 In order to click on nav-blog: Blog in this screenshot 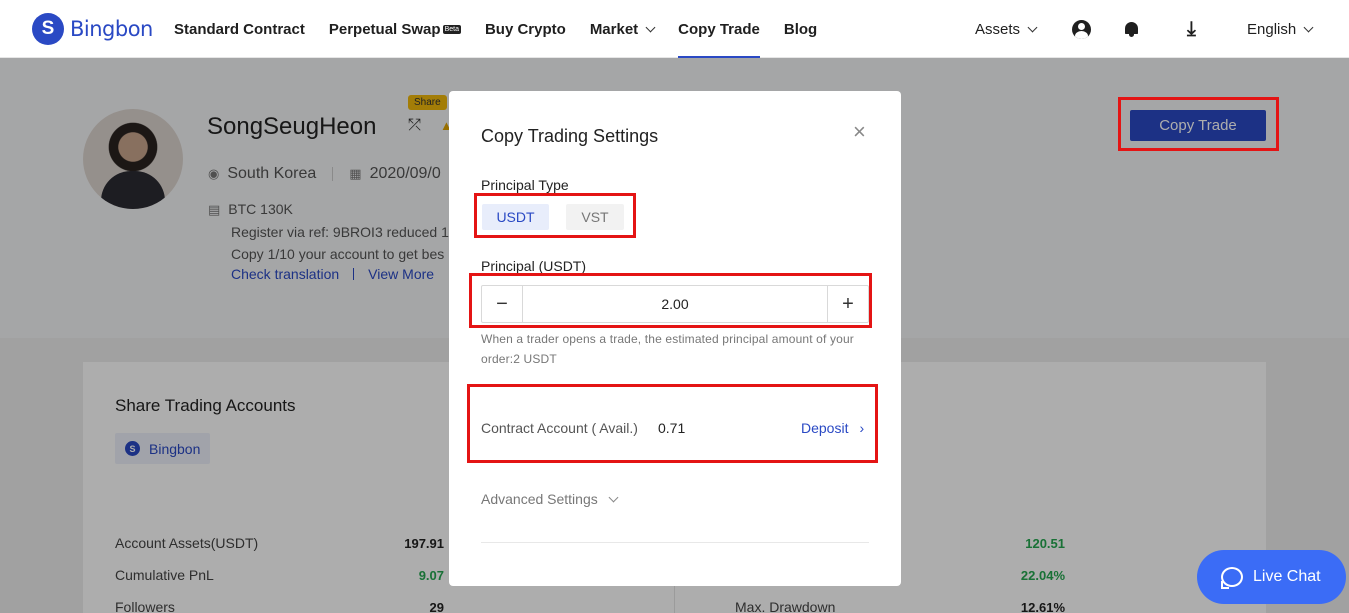, I will do `click(800, 29)`.